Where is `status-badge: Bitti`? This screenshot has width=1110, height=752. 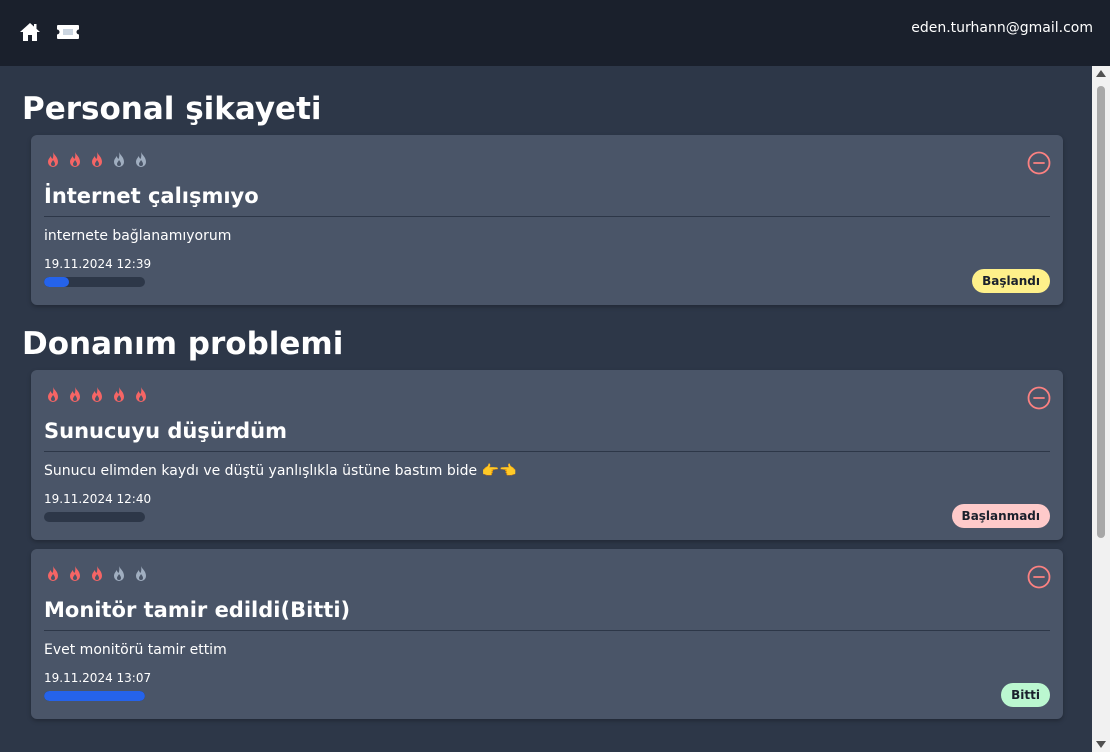 status-badge: Bitti is located at coordinates (1025, 695).